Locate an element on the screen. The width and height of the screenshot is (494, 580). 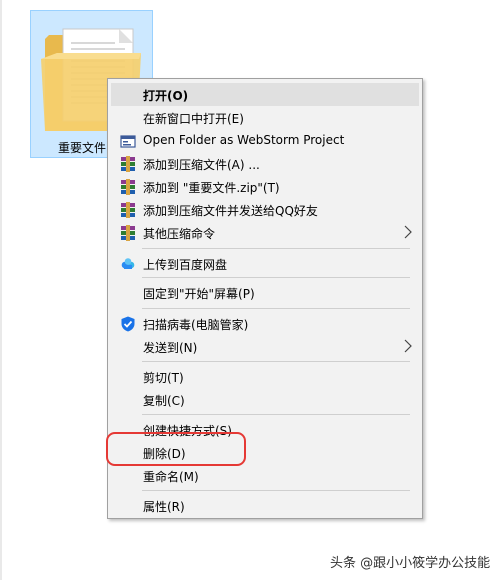
menu-item-archive-send-qq: 添加到压缩文件并发送给QQ好友 is located at coordinates (265, 209).